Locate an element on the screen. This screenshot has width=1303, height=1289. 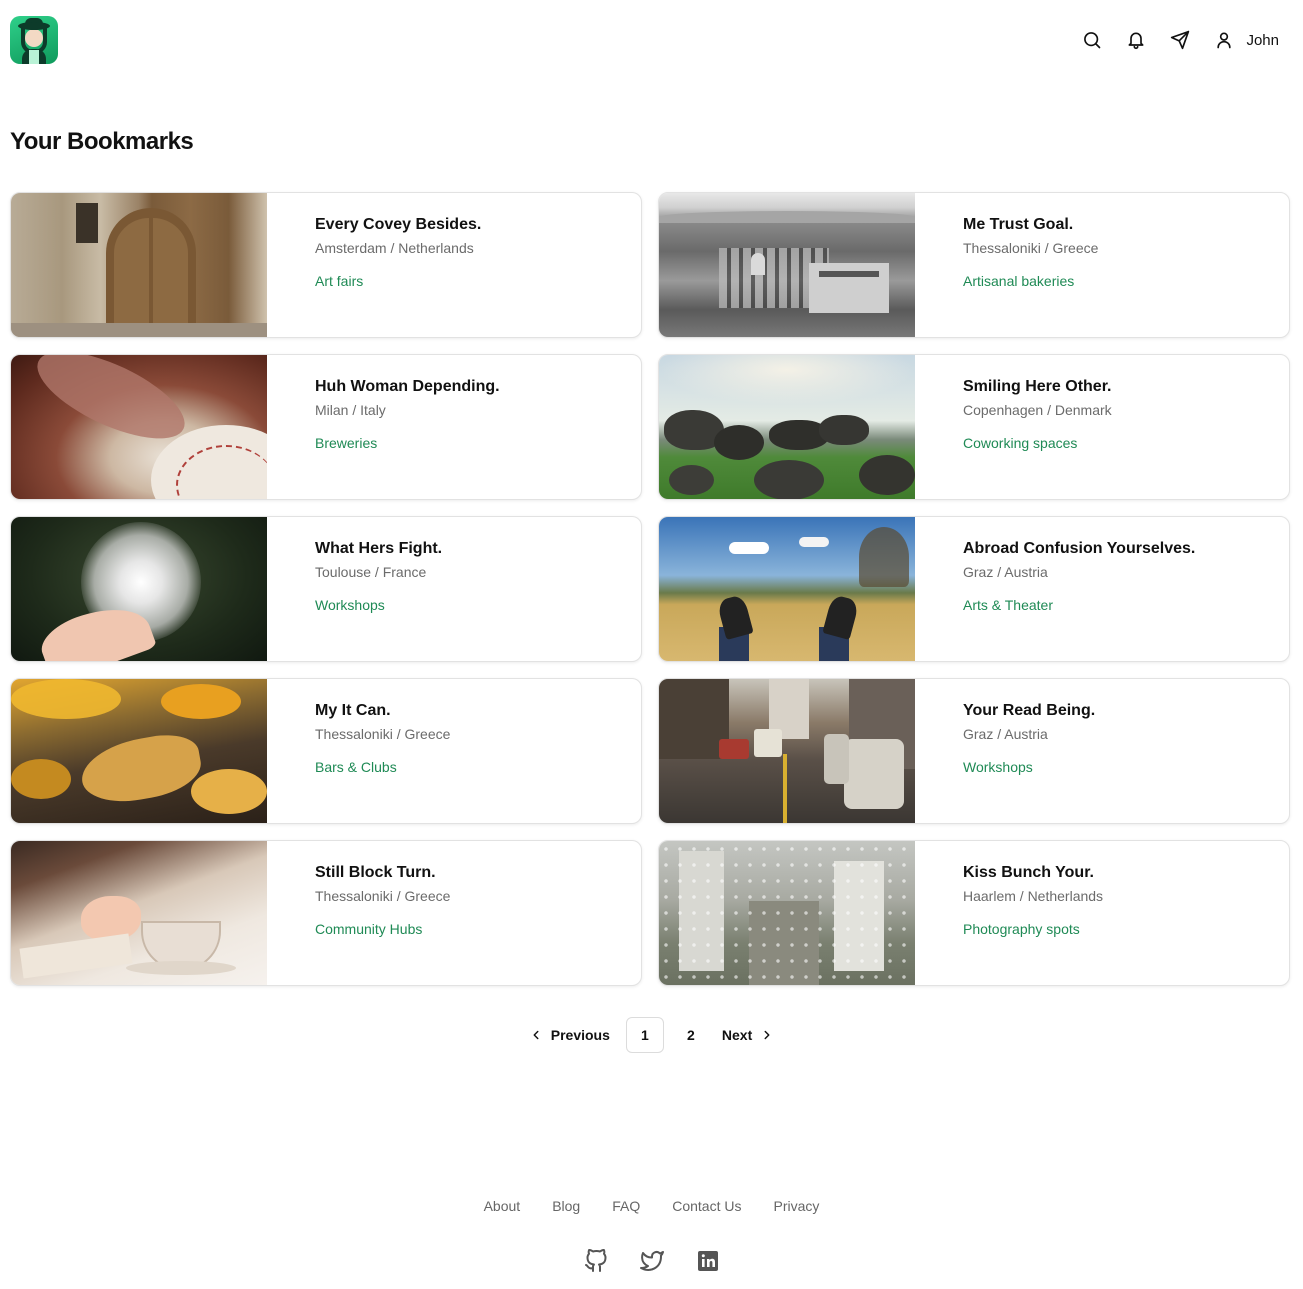
bookmark-category: Artisanal bakeries is located at coordinates (1030, 281).